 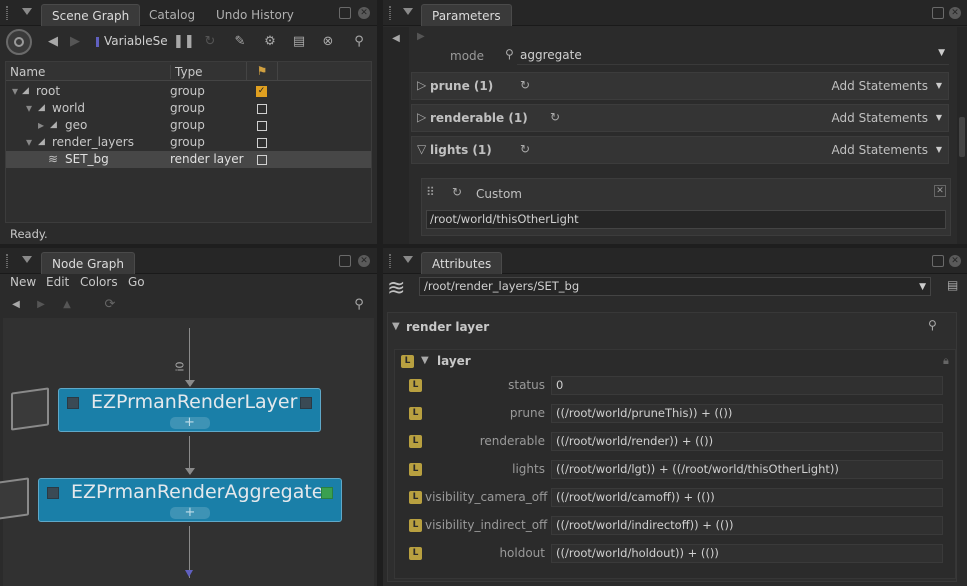 I want to click on visibility-checkbox: ✓, so click(x=261, y=91).